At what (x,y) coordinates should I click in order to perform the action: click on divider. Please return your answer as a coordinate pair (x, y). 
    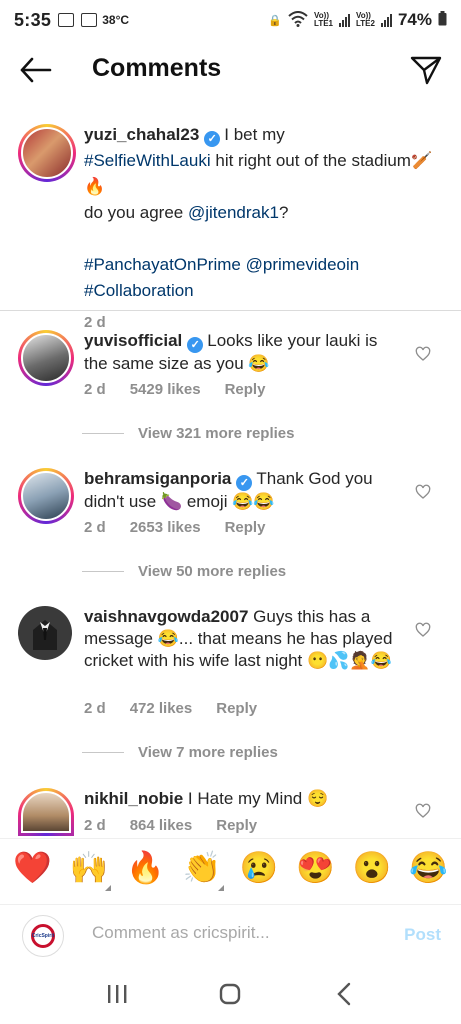
    Looking at the image, I should click on (230, 310).